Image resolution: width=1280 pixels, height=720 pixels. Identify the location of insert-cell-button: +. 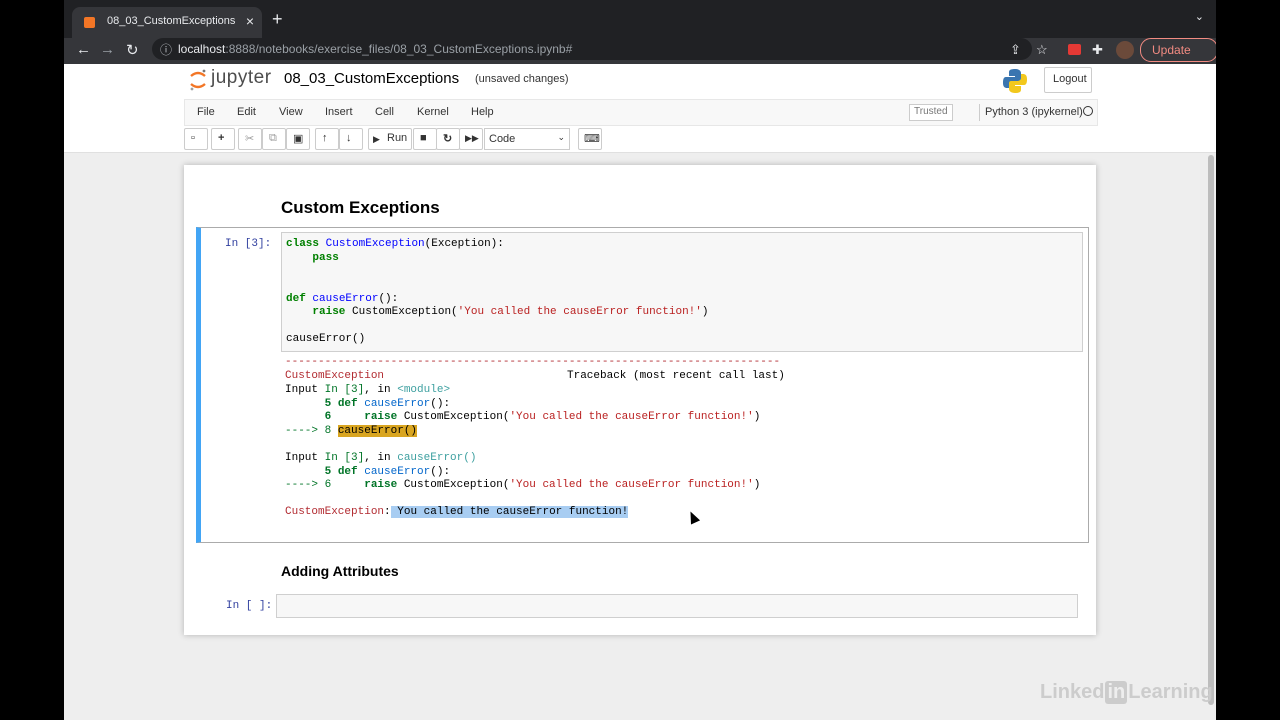
(223, 139).